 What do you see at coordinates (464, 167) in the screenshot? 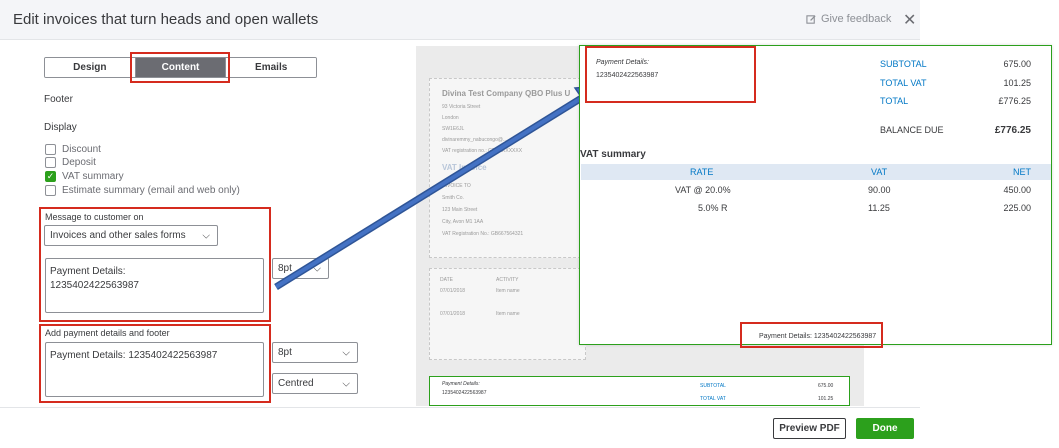
I see `preview-vat-invoice-title: VAT Invoice` at bounding box center [464, 167].